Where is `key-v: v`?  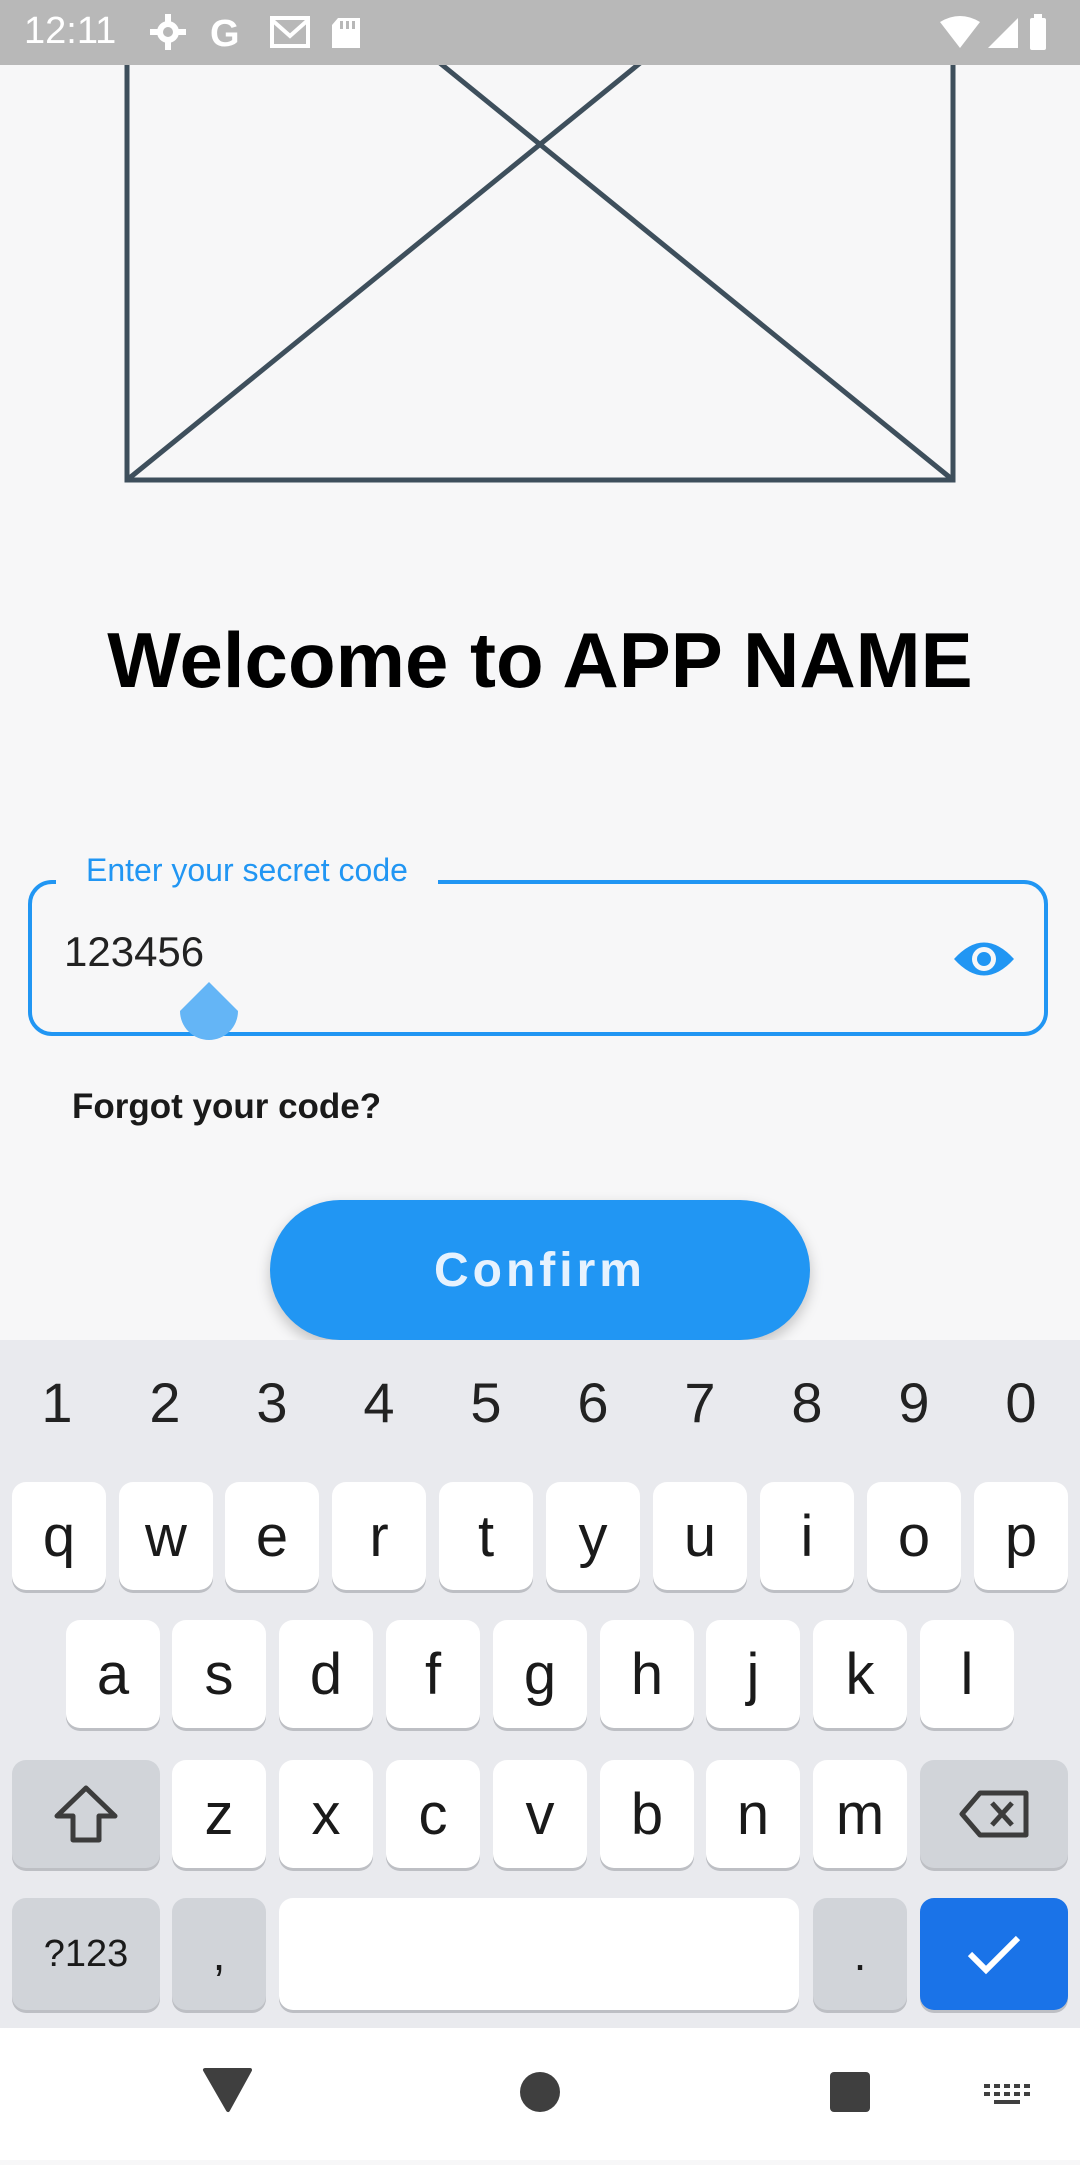
key-v: v is located at coordinates (540, 1814).